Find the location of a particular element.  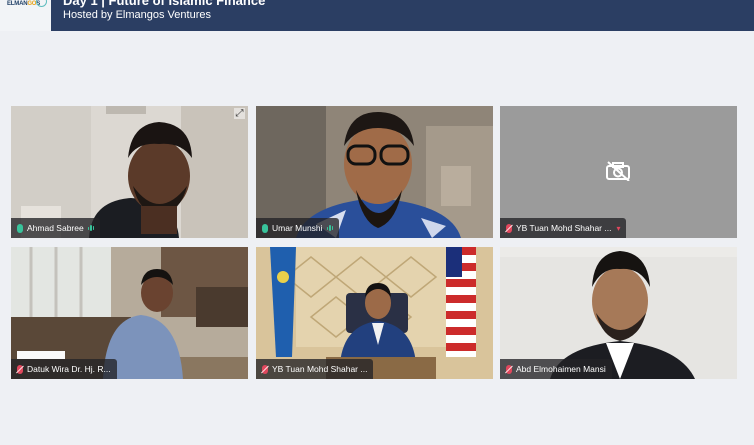

participant-tile-3: YB Tuan Mohd Shahar ... ▾ is located at coordinates (618, 172).